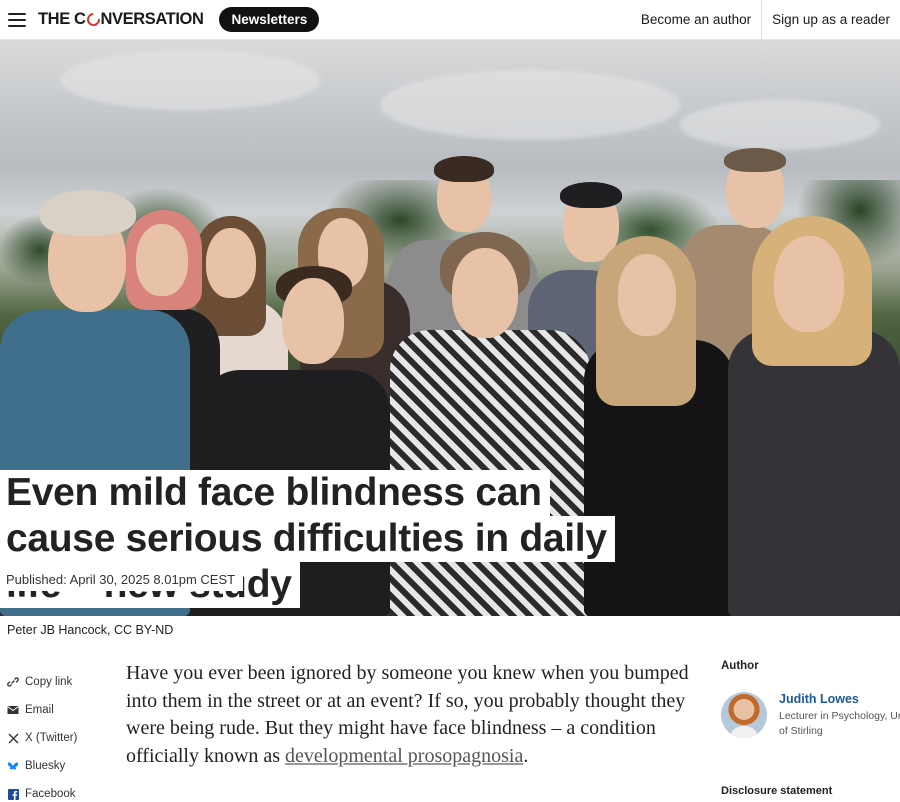  Describe the element at coordinates (49, 682) in the screenshot. I see `share-label: Copy link` at that location.